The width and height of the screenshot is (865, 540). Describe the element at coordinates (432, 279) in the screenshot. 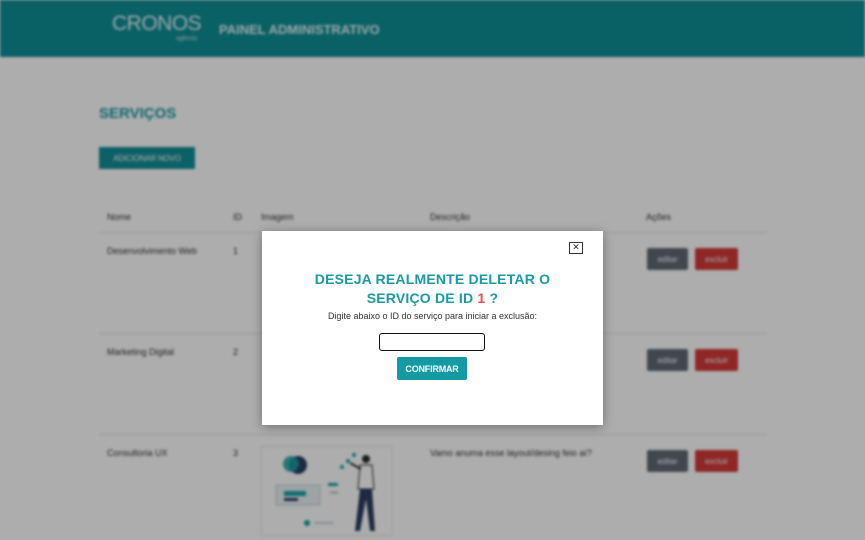

I see `modal-title-line1: DESEJA REALMENTE DELETAR O` at that location.